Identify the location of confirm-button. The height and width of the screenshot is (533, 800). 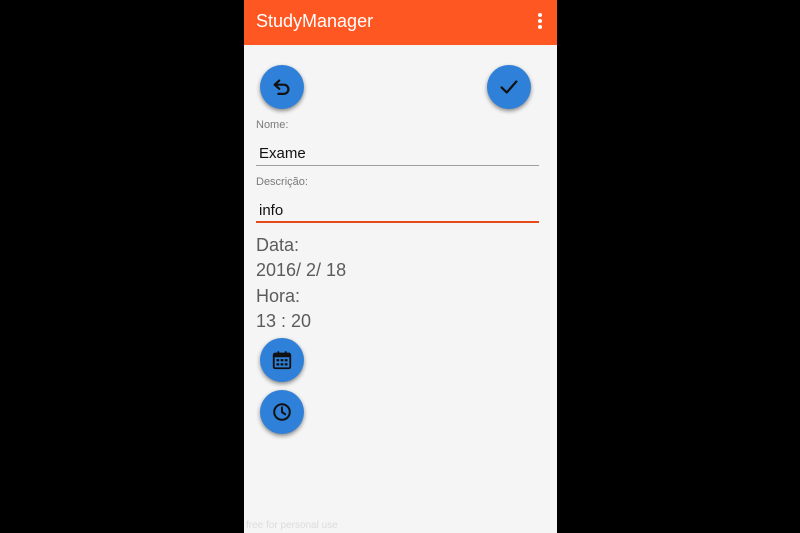
(509, 87).